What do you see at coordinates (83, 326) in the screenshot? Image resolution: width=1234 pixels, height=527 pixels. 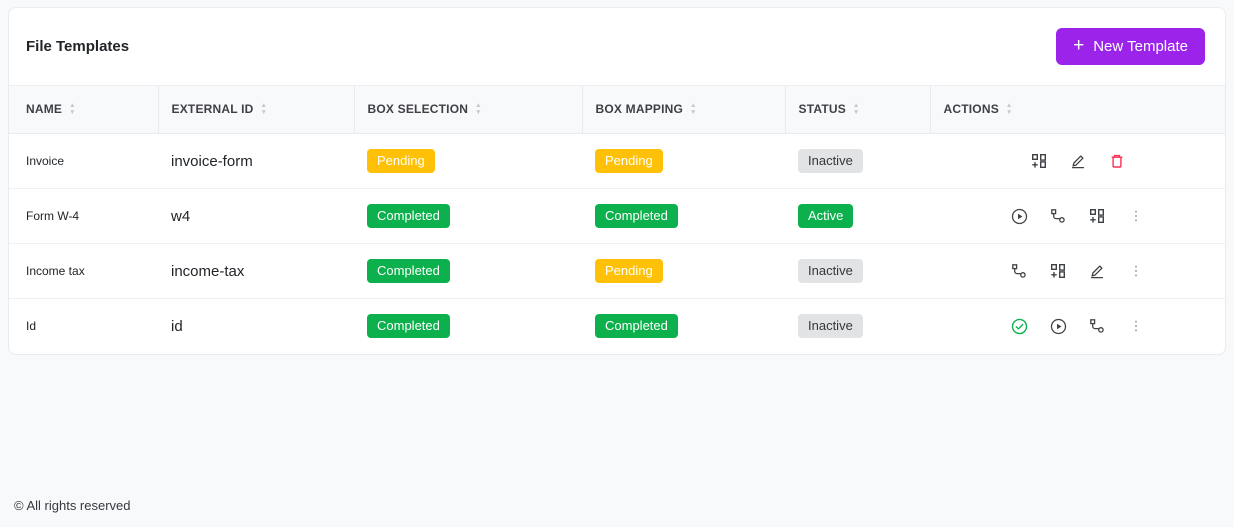 I see `name-cell: Id` at bounding box center [83, 326].